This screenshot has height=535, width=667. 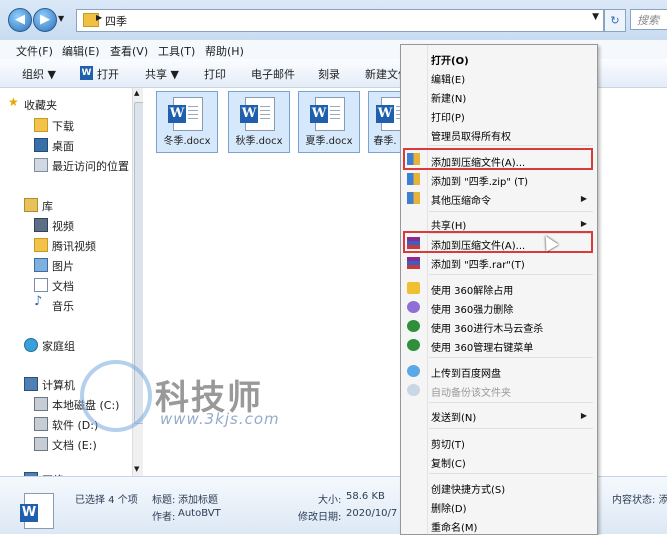 What do you see at coordinates (116, 21) in the screenshot?
I see `breadcrumb-folder: 四季` at bounding box center [116, 21].